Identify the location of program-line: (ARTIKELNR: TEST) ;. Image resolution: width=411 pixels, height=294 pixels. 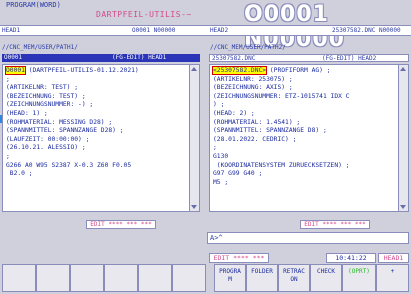
(96, 88).